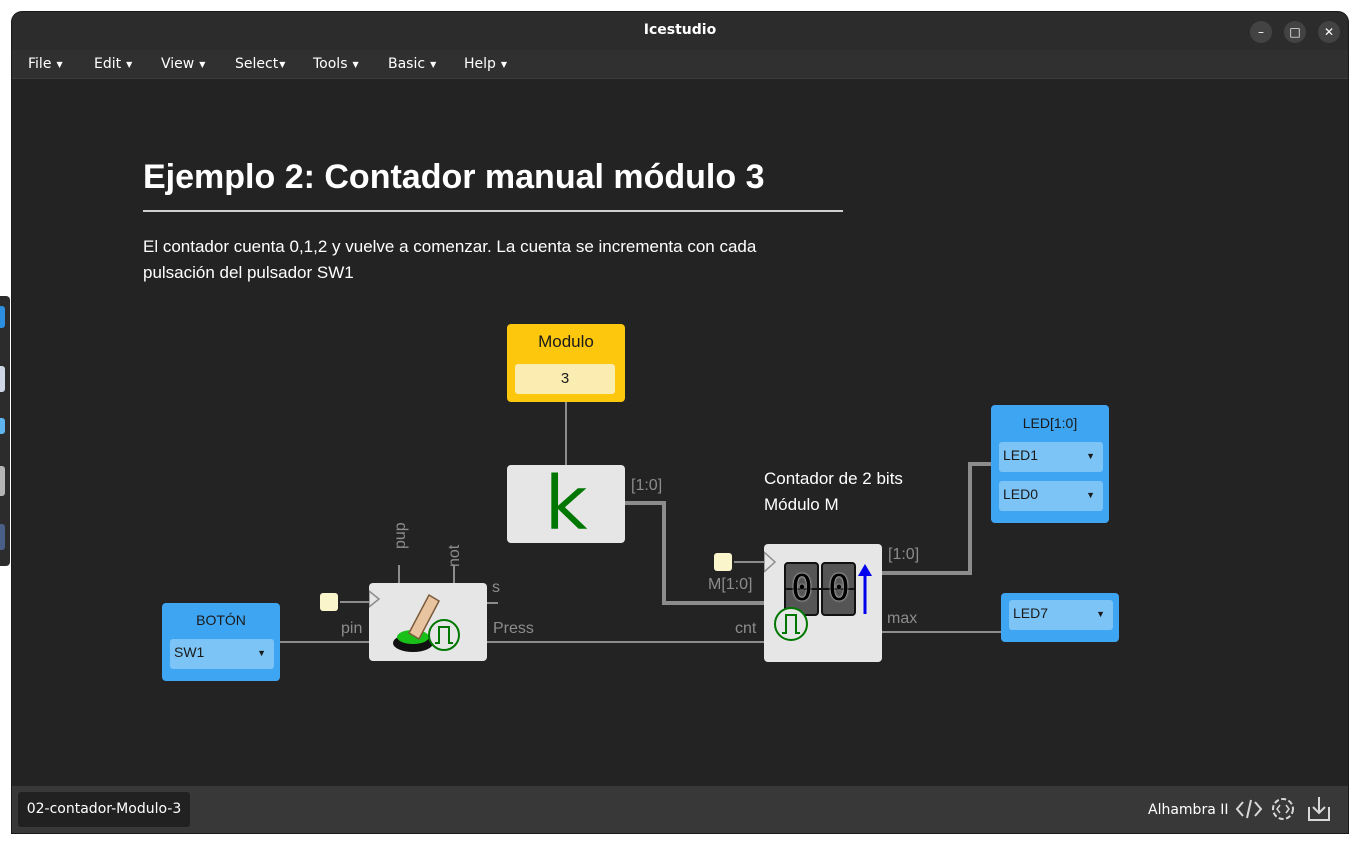  I want to click on menu-help: Help ▼, so click(485, 64).